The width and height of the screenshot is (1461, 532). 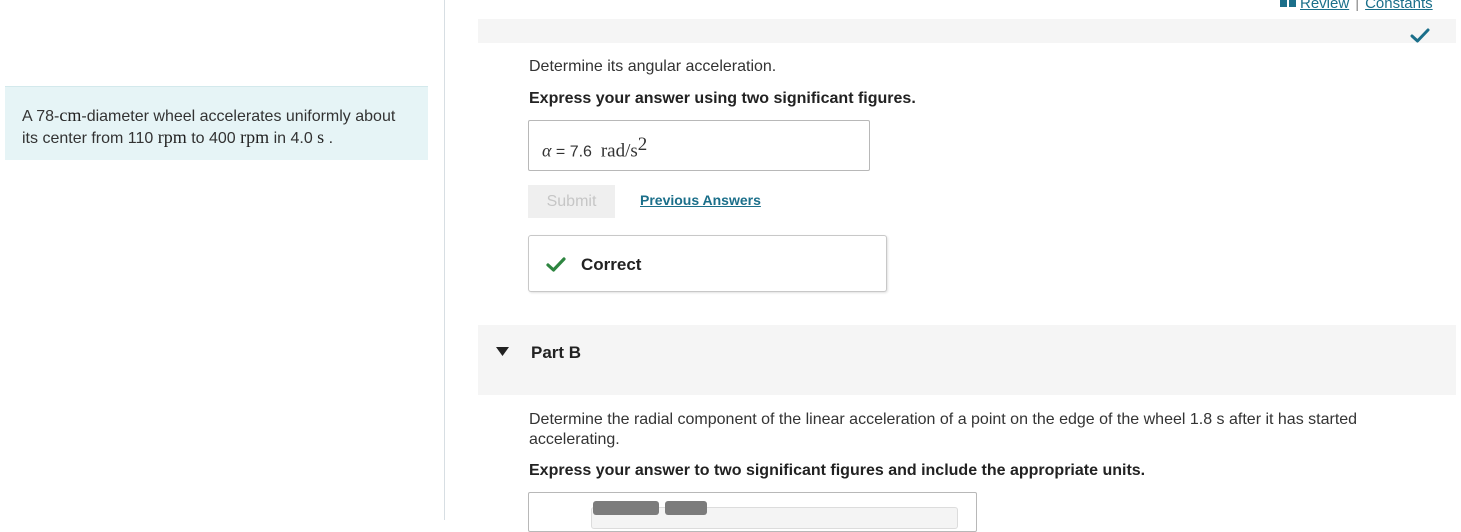 What do you see at coordinates (967, 31) in the screenshot?
I see `part-a-header` at bounding box center [967, 31].